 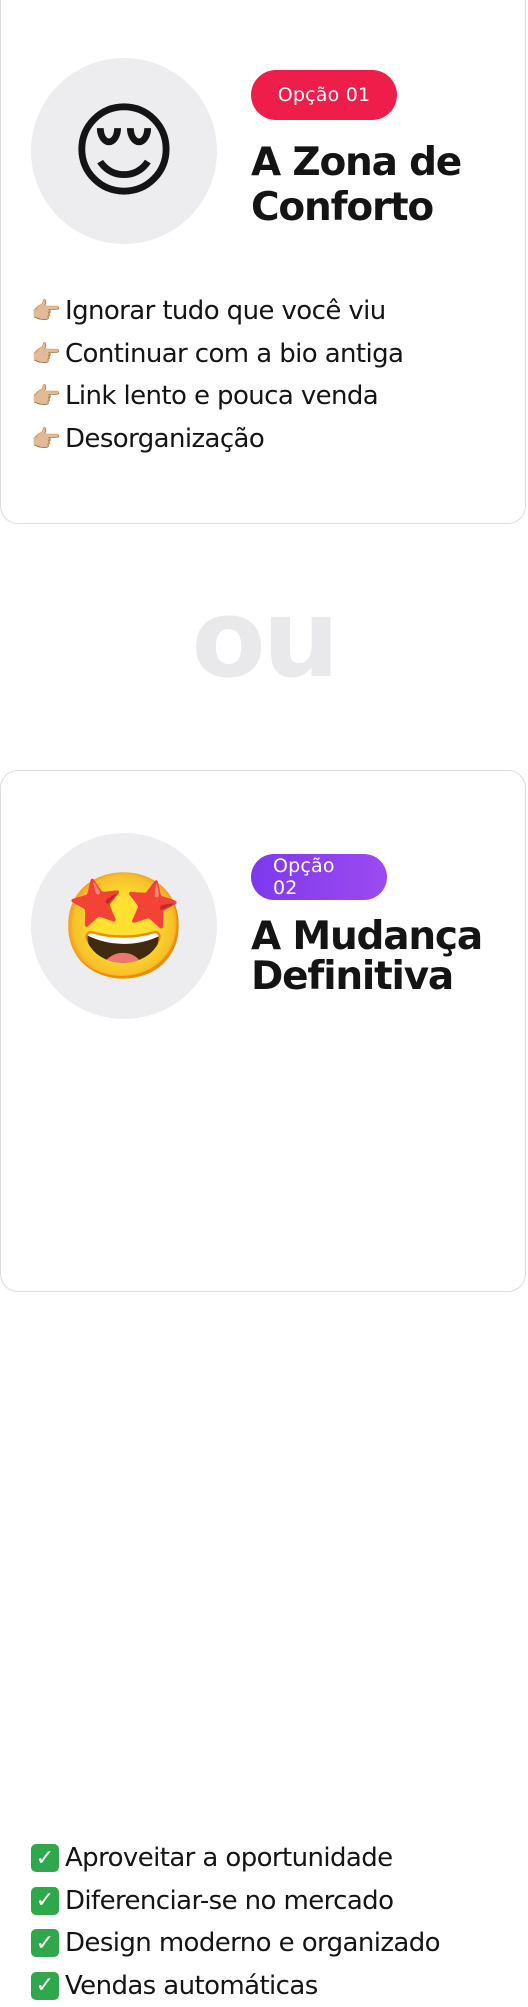 I want to click on option-title: A Mudança Definitiva, so click(x=366, y=957).